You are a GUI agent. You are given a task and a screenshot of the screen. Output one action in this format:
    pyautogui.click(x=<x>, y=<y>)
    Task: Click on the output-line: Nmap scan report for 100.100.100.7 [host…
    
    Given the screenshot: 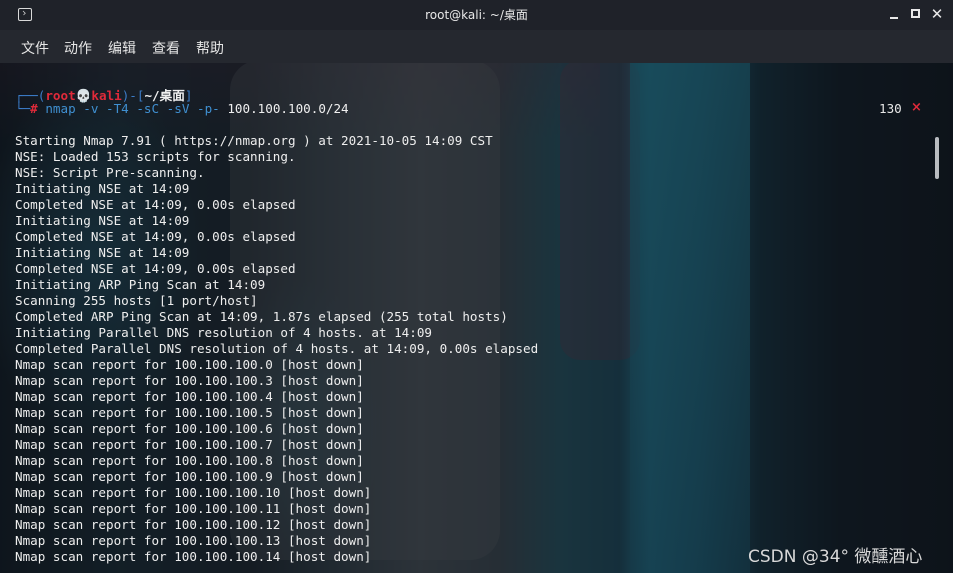 What is the action you would take?
    pyautogui.click(x=189, y=444)
    